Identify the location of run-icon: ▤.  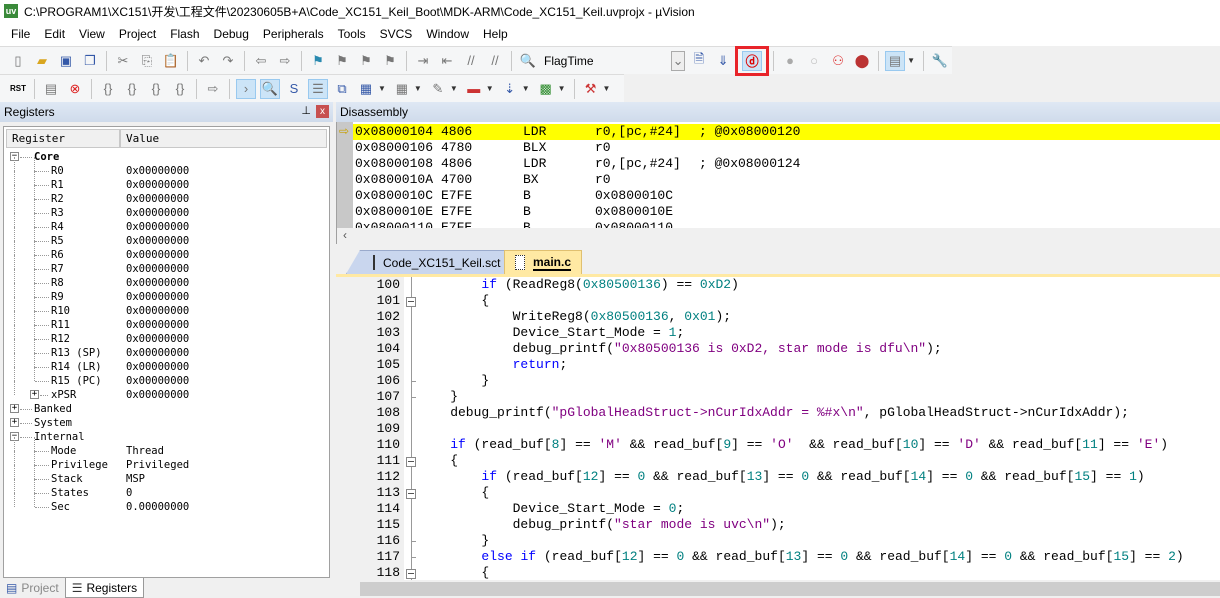
(51, 89).